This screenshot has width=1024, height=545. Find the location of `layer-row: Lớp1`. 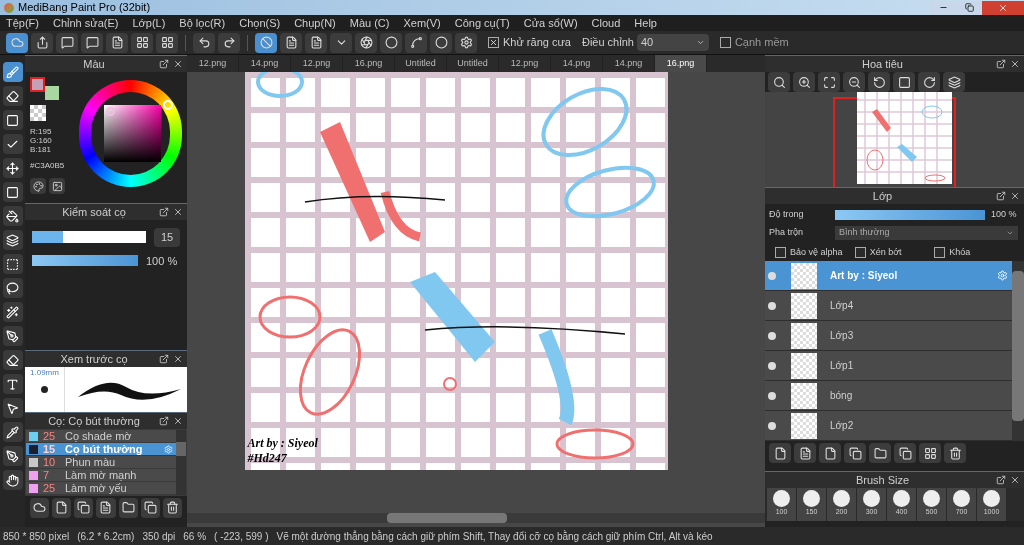

layer-row: Lớp1 is located at coordinates (888, 366).